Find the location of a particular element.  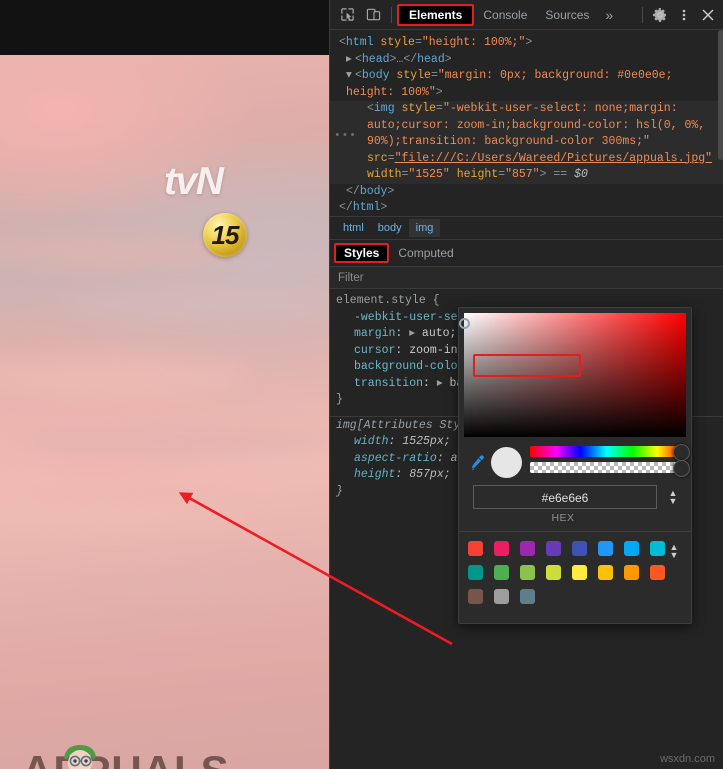

dom-token-punct: = is located at coordinates (391, 158).